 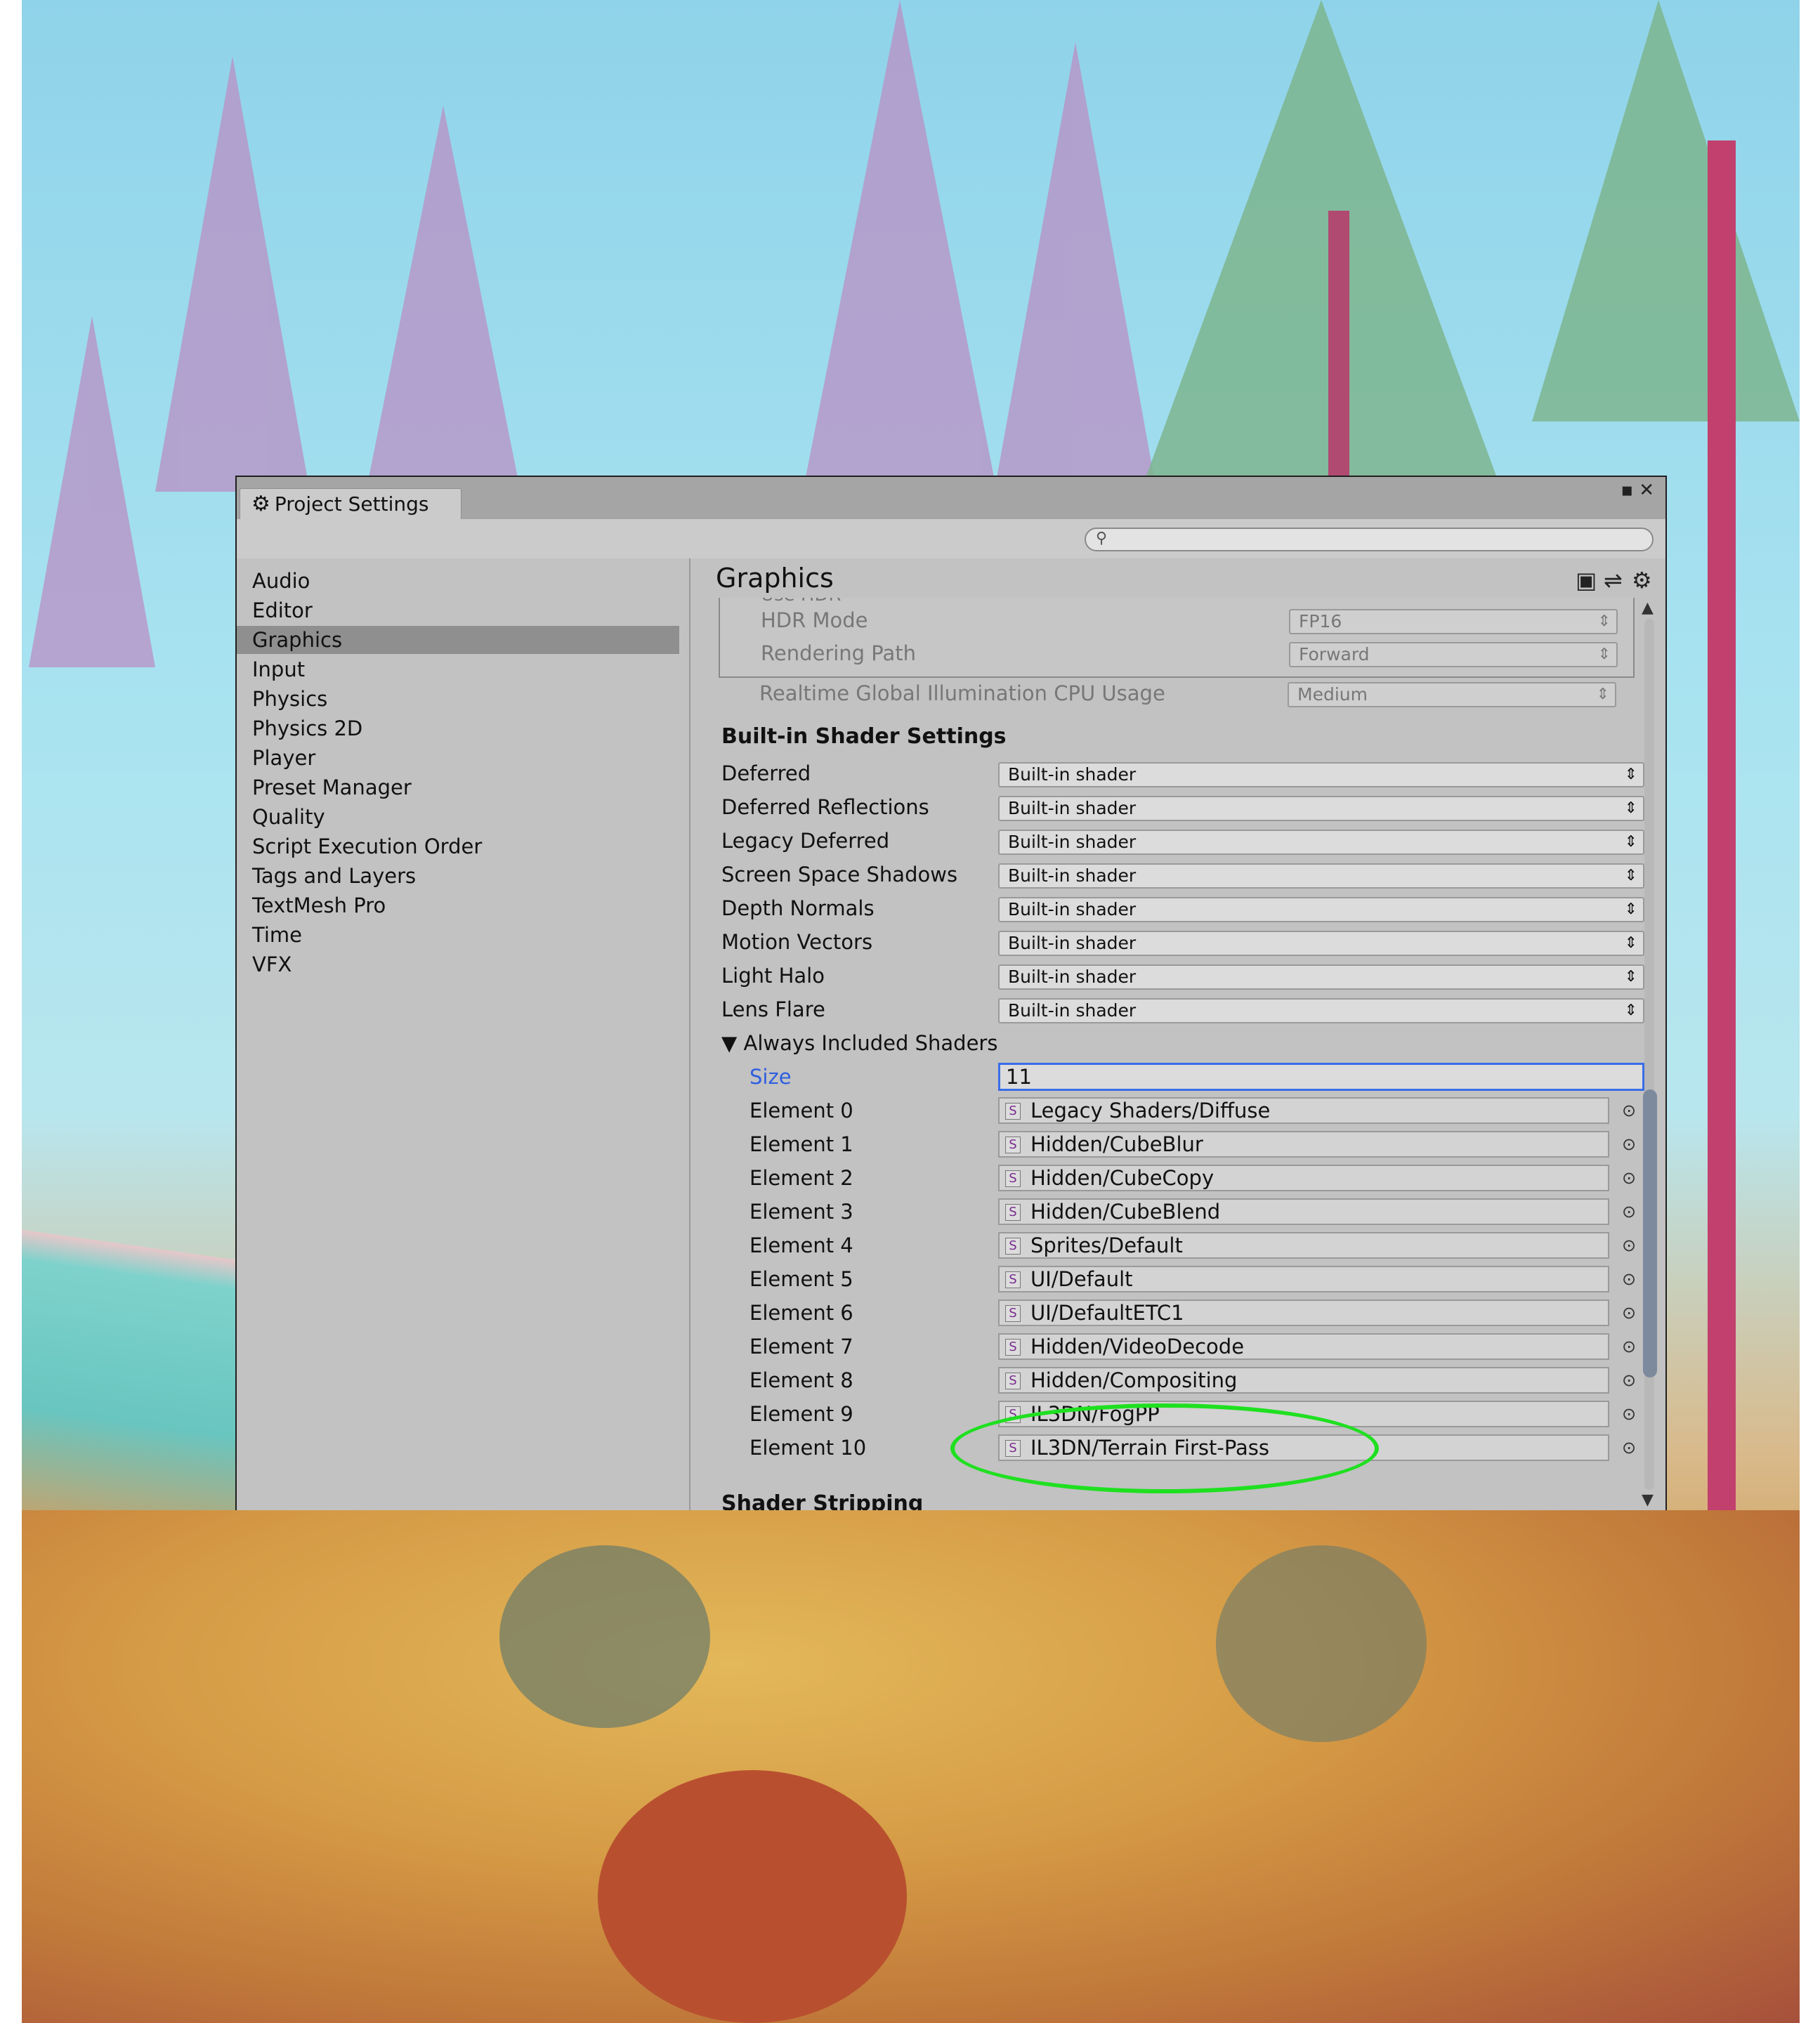 I want to click on shader-object-field: S UI/Default, so click(x=1303, y=1279).